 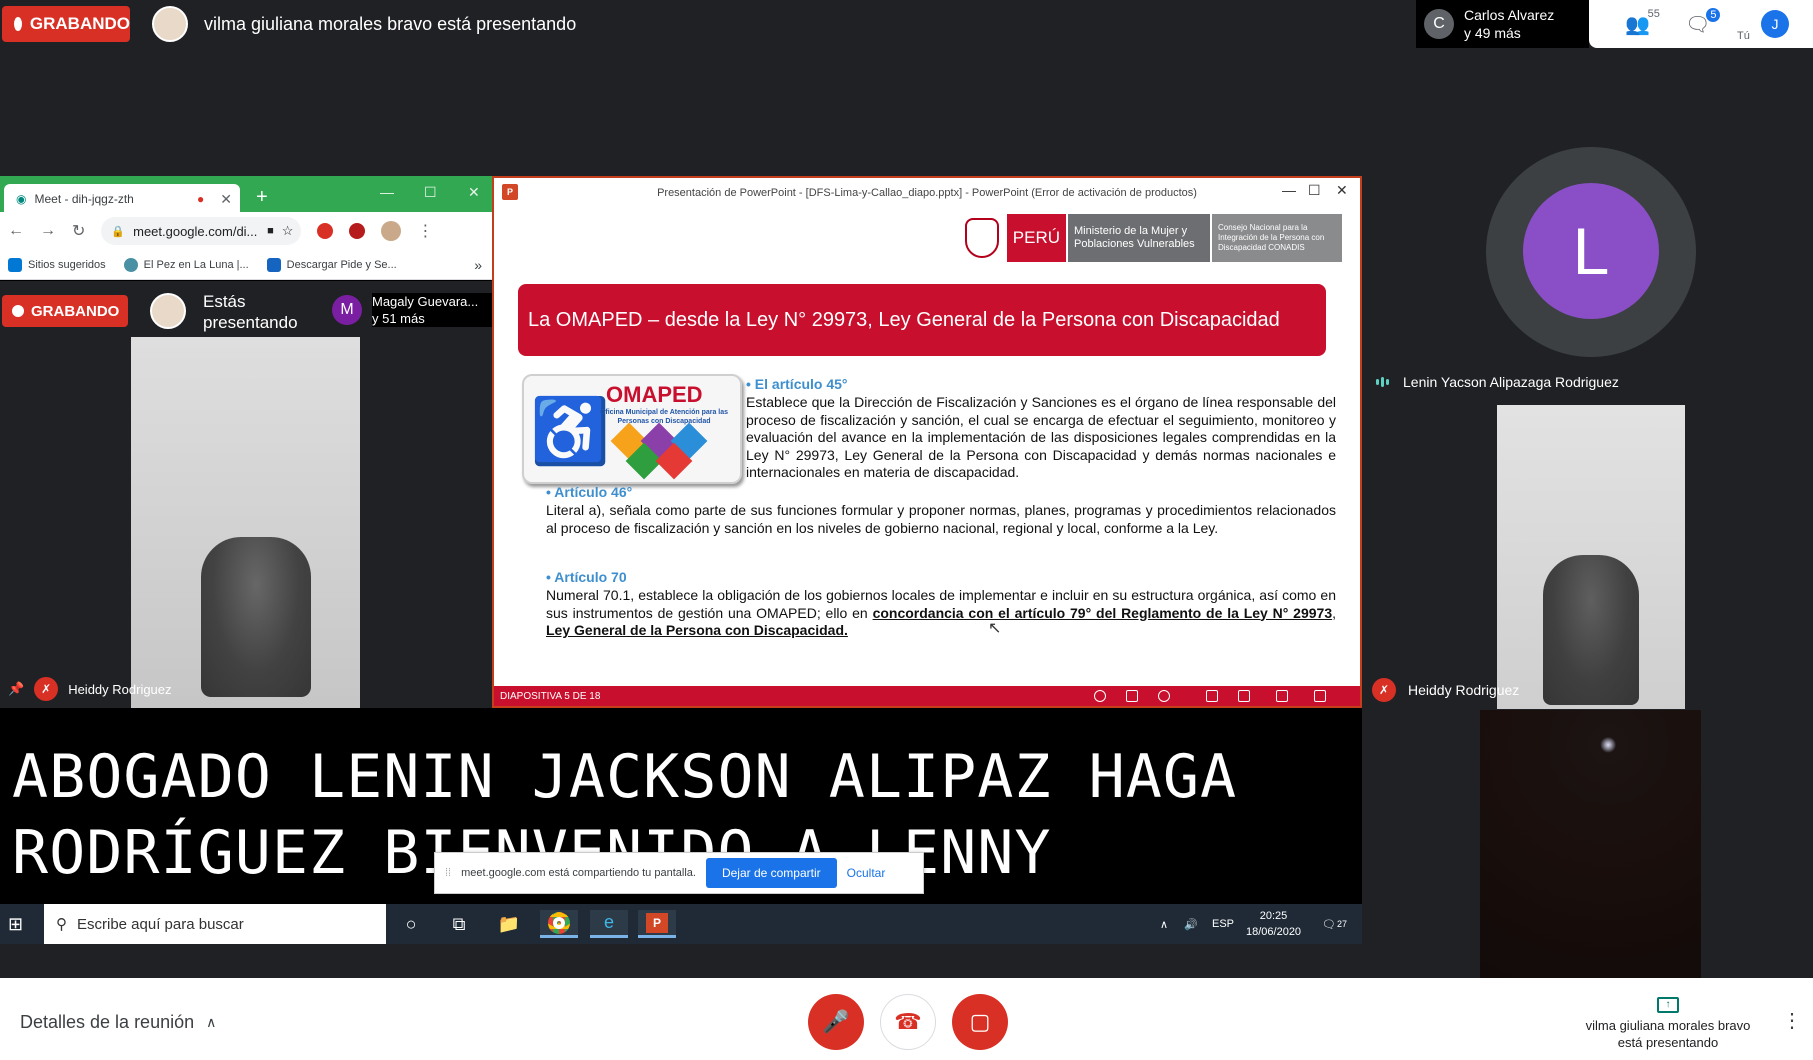 What do you see at coordinates (86, 689) in the screenshot?
I see `participant-label: 📌 ✗ Heiddy Rodriguez` at bounding box center [86, 689].